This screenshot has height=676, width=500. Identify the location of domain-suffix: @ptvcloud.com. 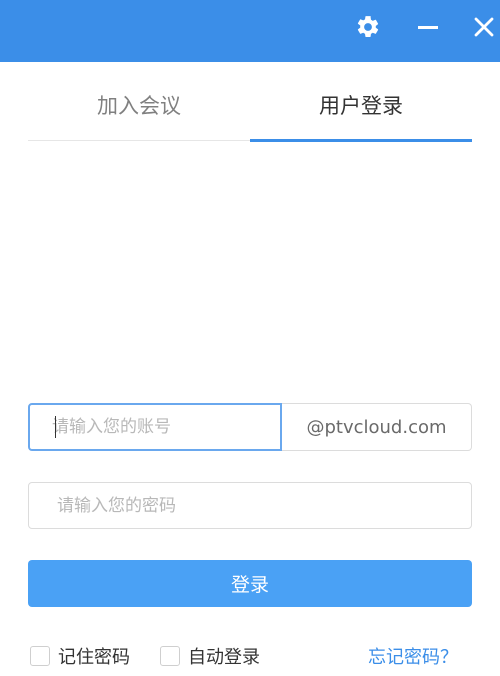
(377, 427).